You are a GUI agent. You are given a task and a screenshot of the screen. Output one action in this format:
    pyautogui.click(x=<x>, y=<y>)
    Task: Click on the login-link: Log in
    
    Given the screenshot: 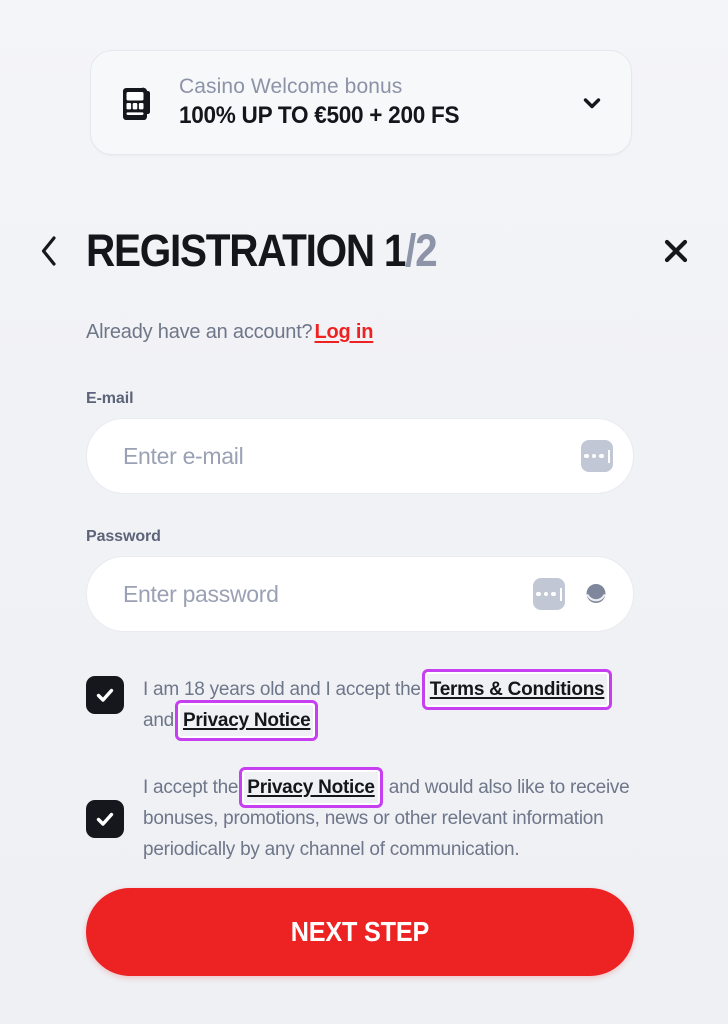 What is the action you would take?
    pyautogui.click(x=342, y=332)
    